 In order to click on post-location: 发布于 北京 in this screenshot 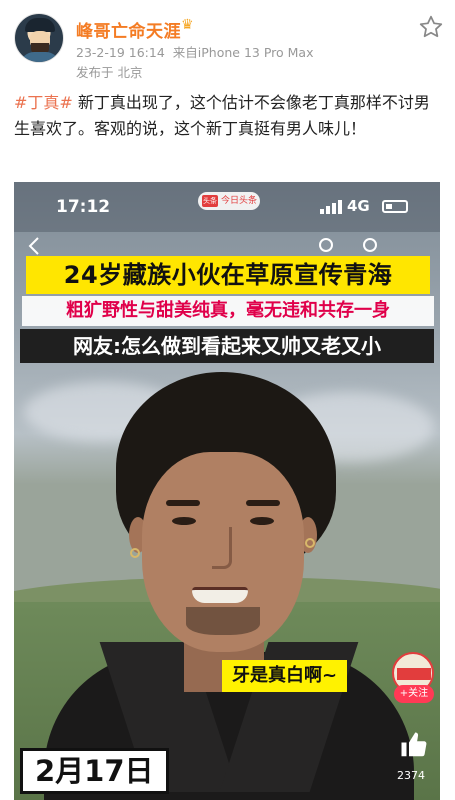, I will do `click(109, 72)`.